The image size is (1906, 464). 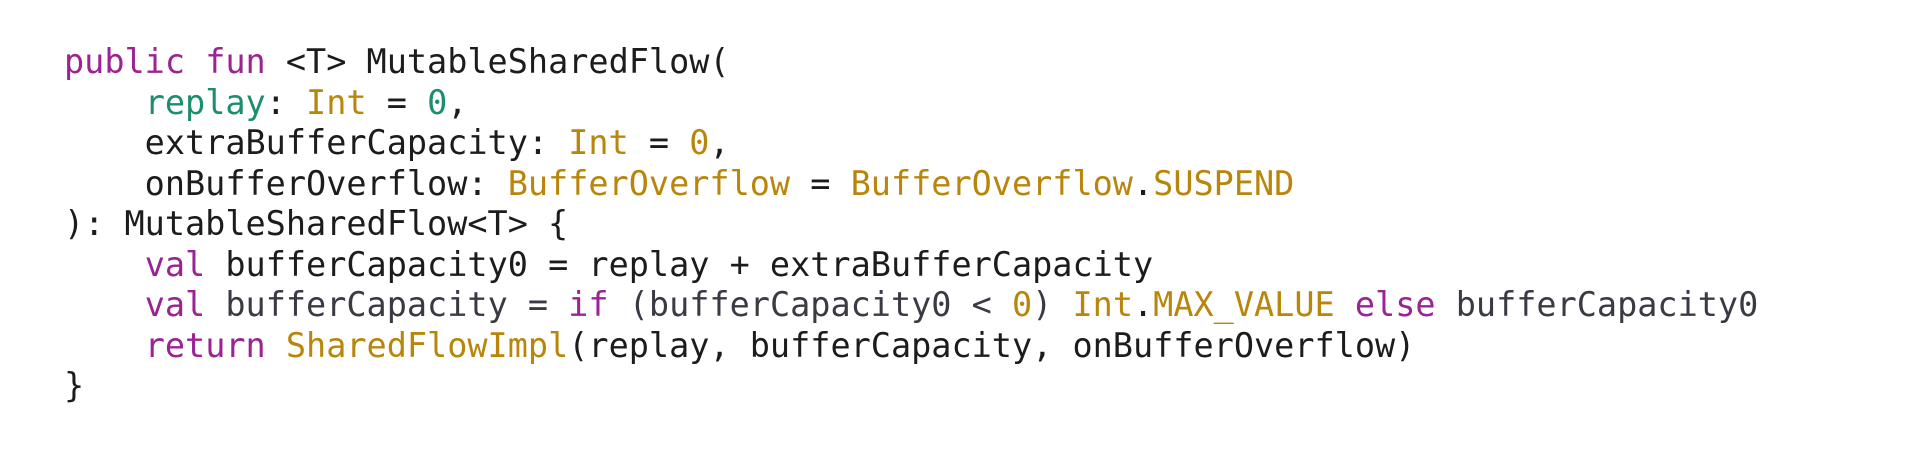 I want to click on code-token: MAX_VALUE, so click(x=1244, y=304).